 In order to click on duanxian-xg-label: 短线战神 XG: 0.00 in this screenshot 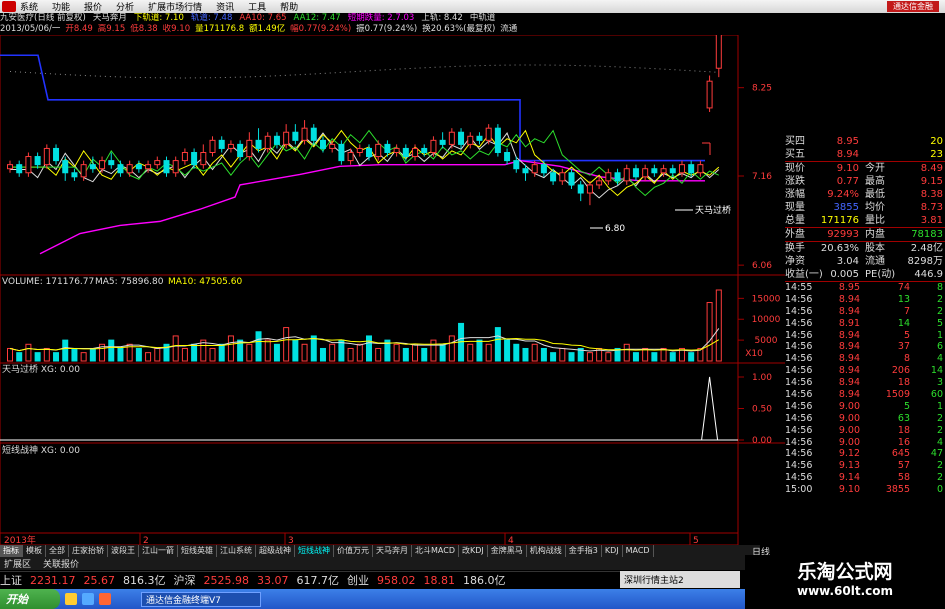, I will do `click(41, 450)`.